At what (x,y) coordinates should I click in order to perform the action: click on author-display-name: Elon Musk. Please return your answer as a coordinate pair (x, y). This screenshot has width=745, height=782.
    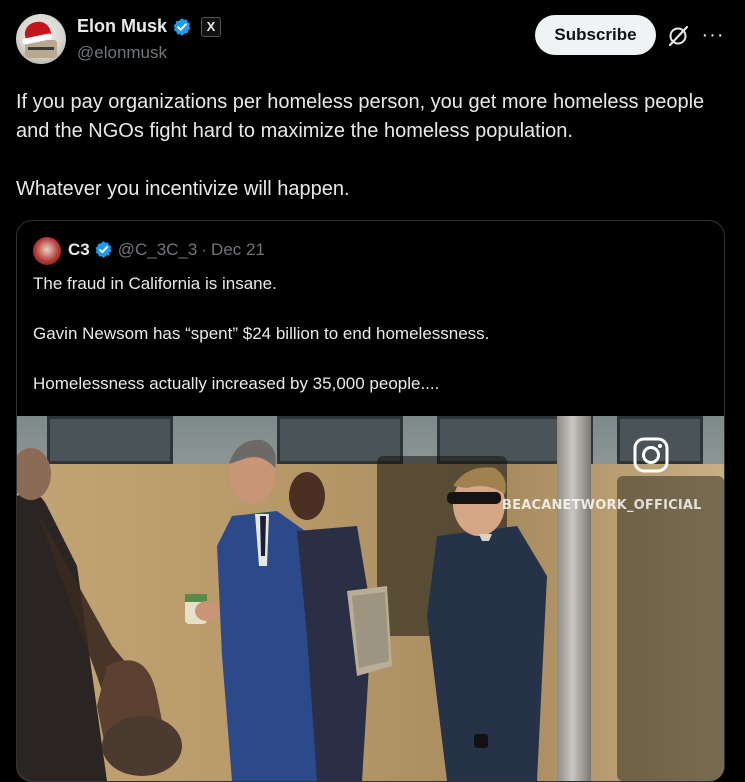
    Looking at the image, I should click on (122, 26).